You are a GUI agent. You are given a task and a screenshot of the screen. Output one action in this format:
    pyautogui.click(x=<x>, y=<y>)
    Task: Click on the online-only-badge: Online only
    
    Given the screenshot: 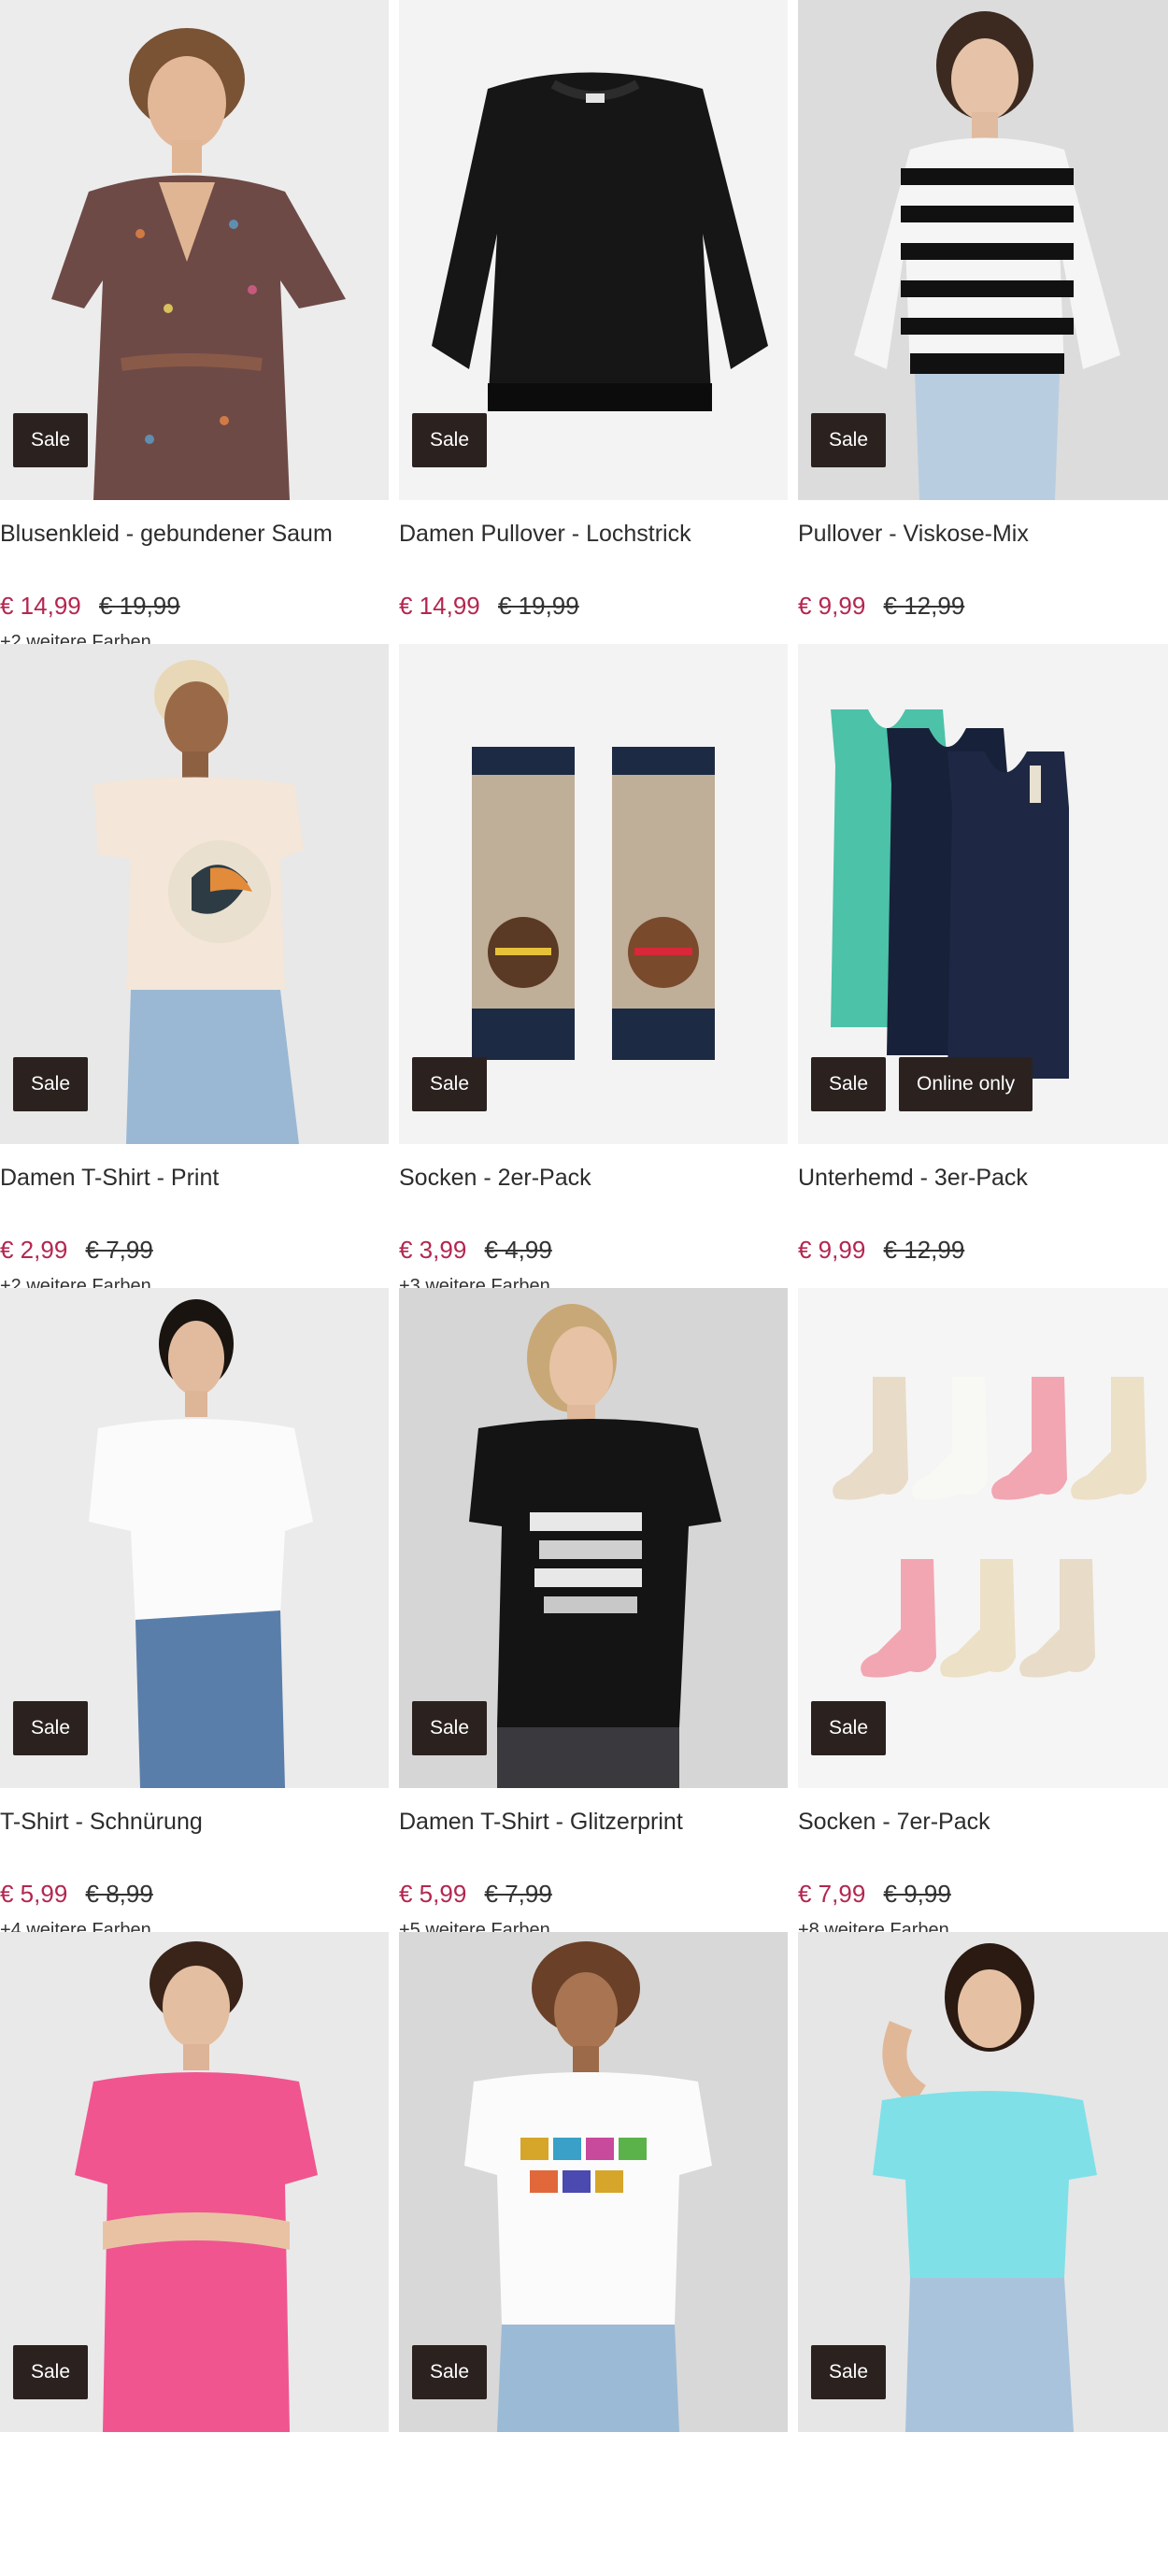 What is the action you would take?
    pyautogui.click(x=966, y=1084)
    